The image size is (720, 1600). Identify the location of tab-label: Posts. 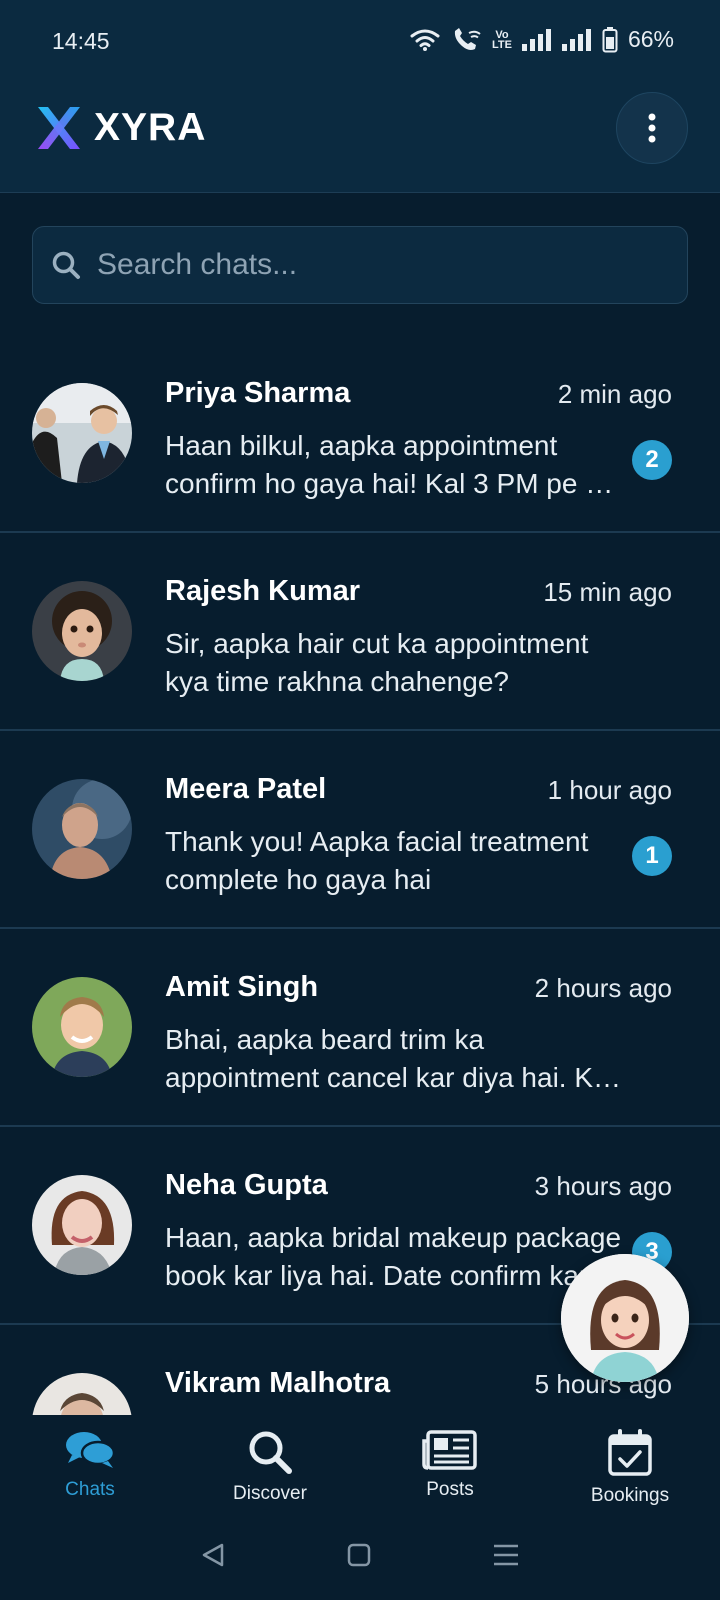
(450, 1489).